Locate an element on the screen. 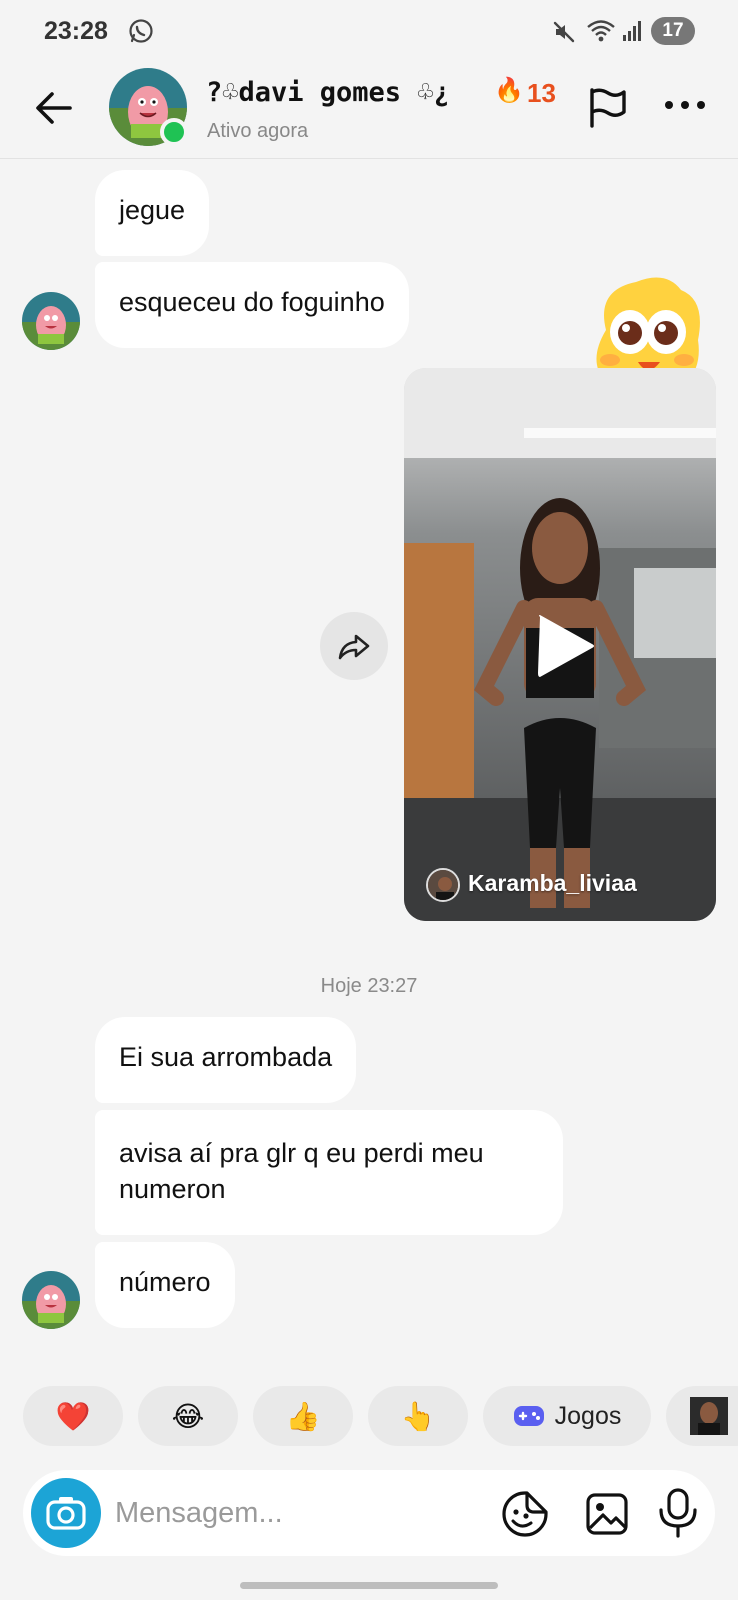 This screenshot has width=738, height=1600. quick-reply-sticker is located at coordinates (702, 1416).